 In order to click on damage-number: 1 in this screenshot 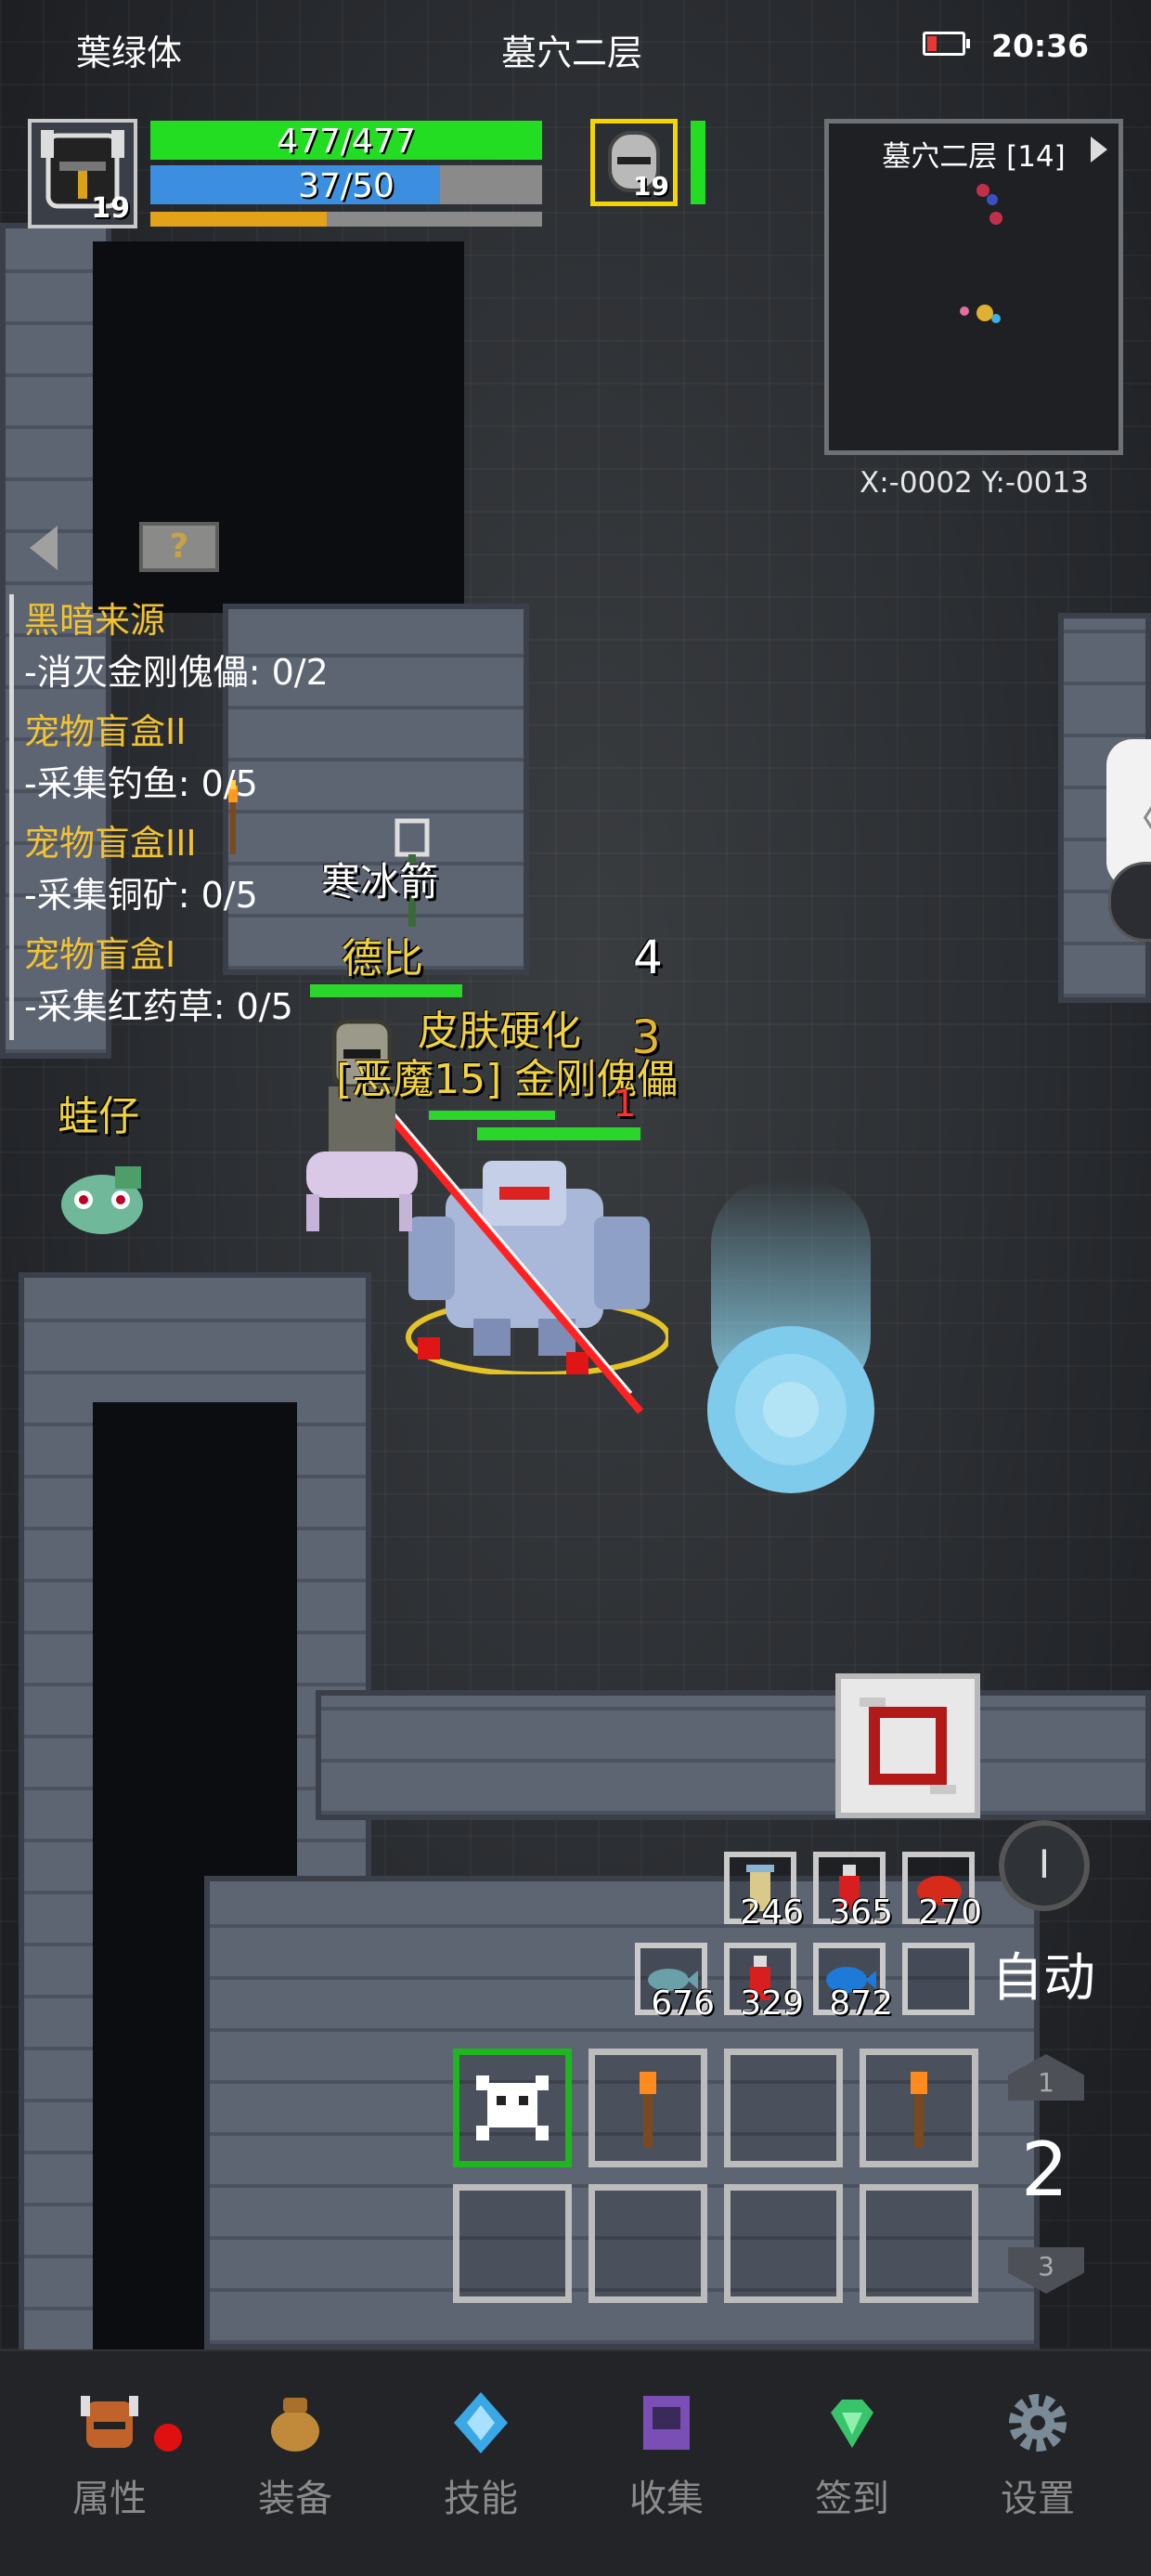, I will do `click(625, 1104)`.